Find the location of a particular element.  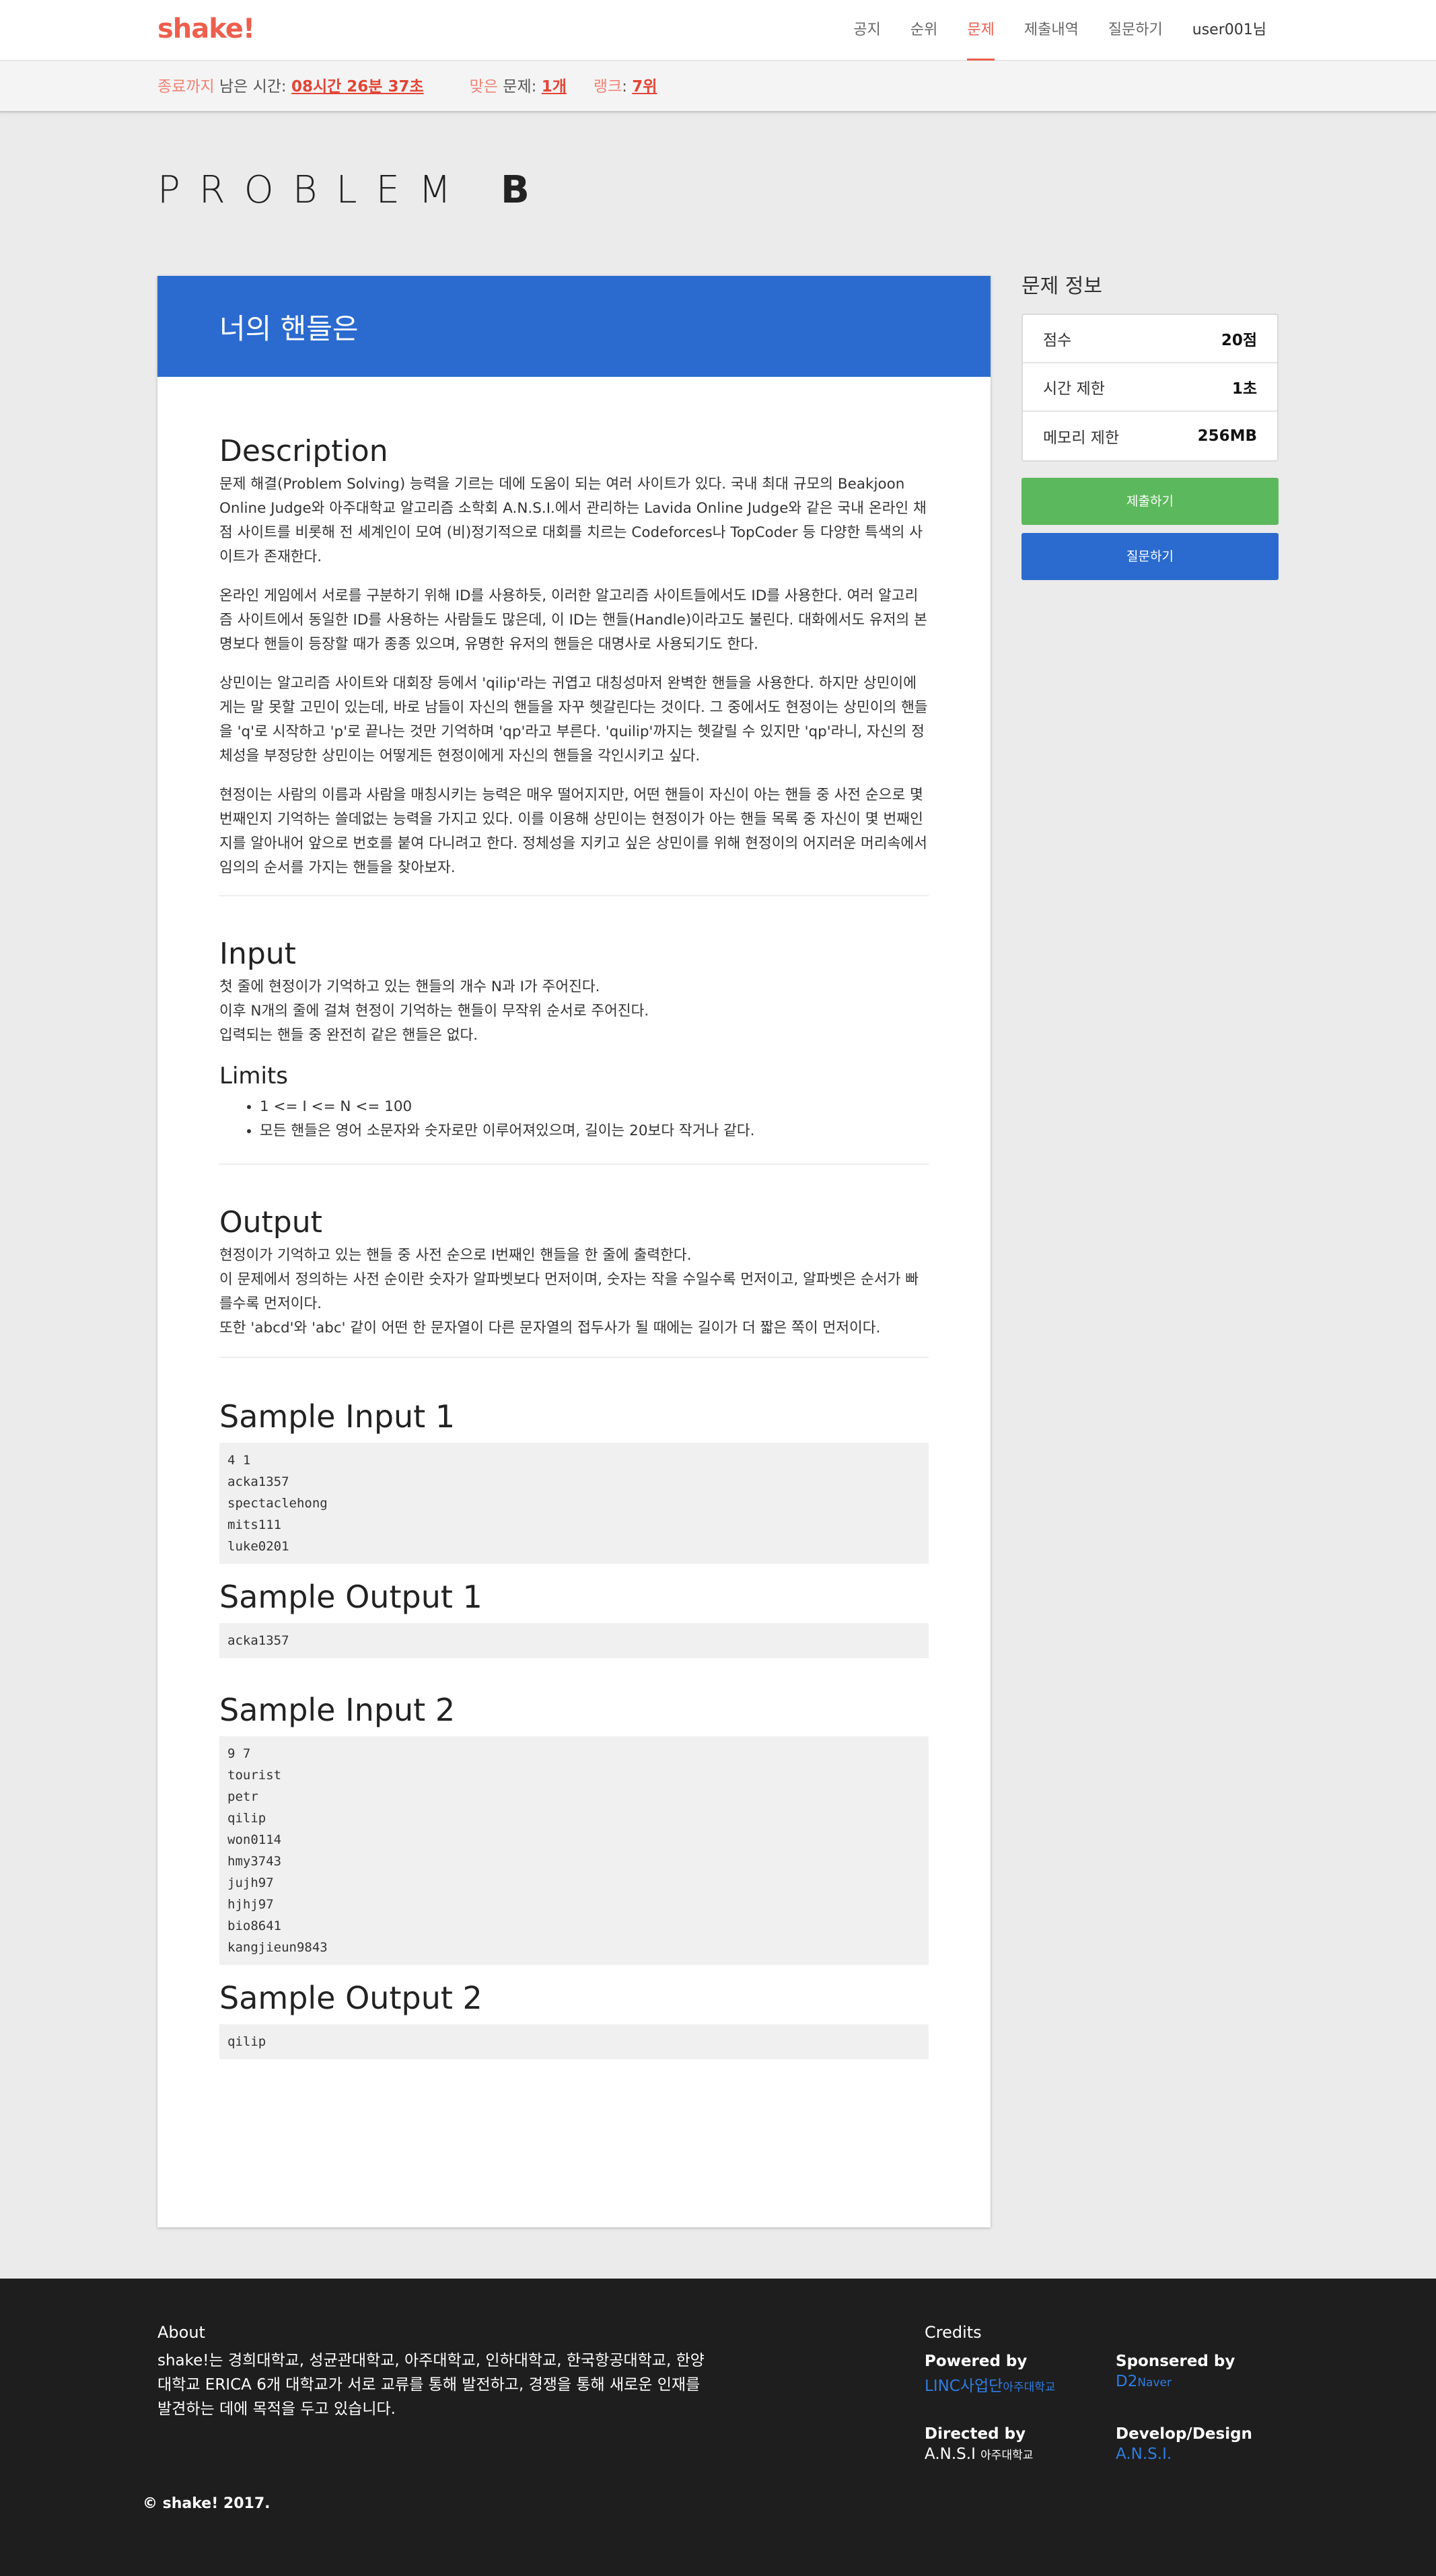

input-title: Input is located at coordinates (257, 954).